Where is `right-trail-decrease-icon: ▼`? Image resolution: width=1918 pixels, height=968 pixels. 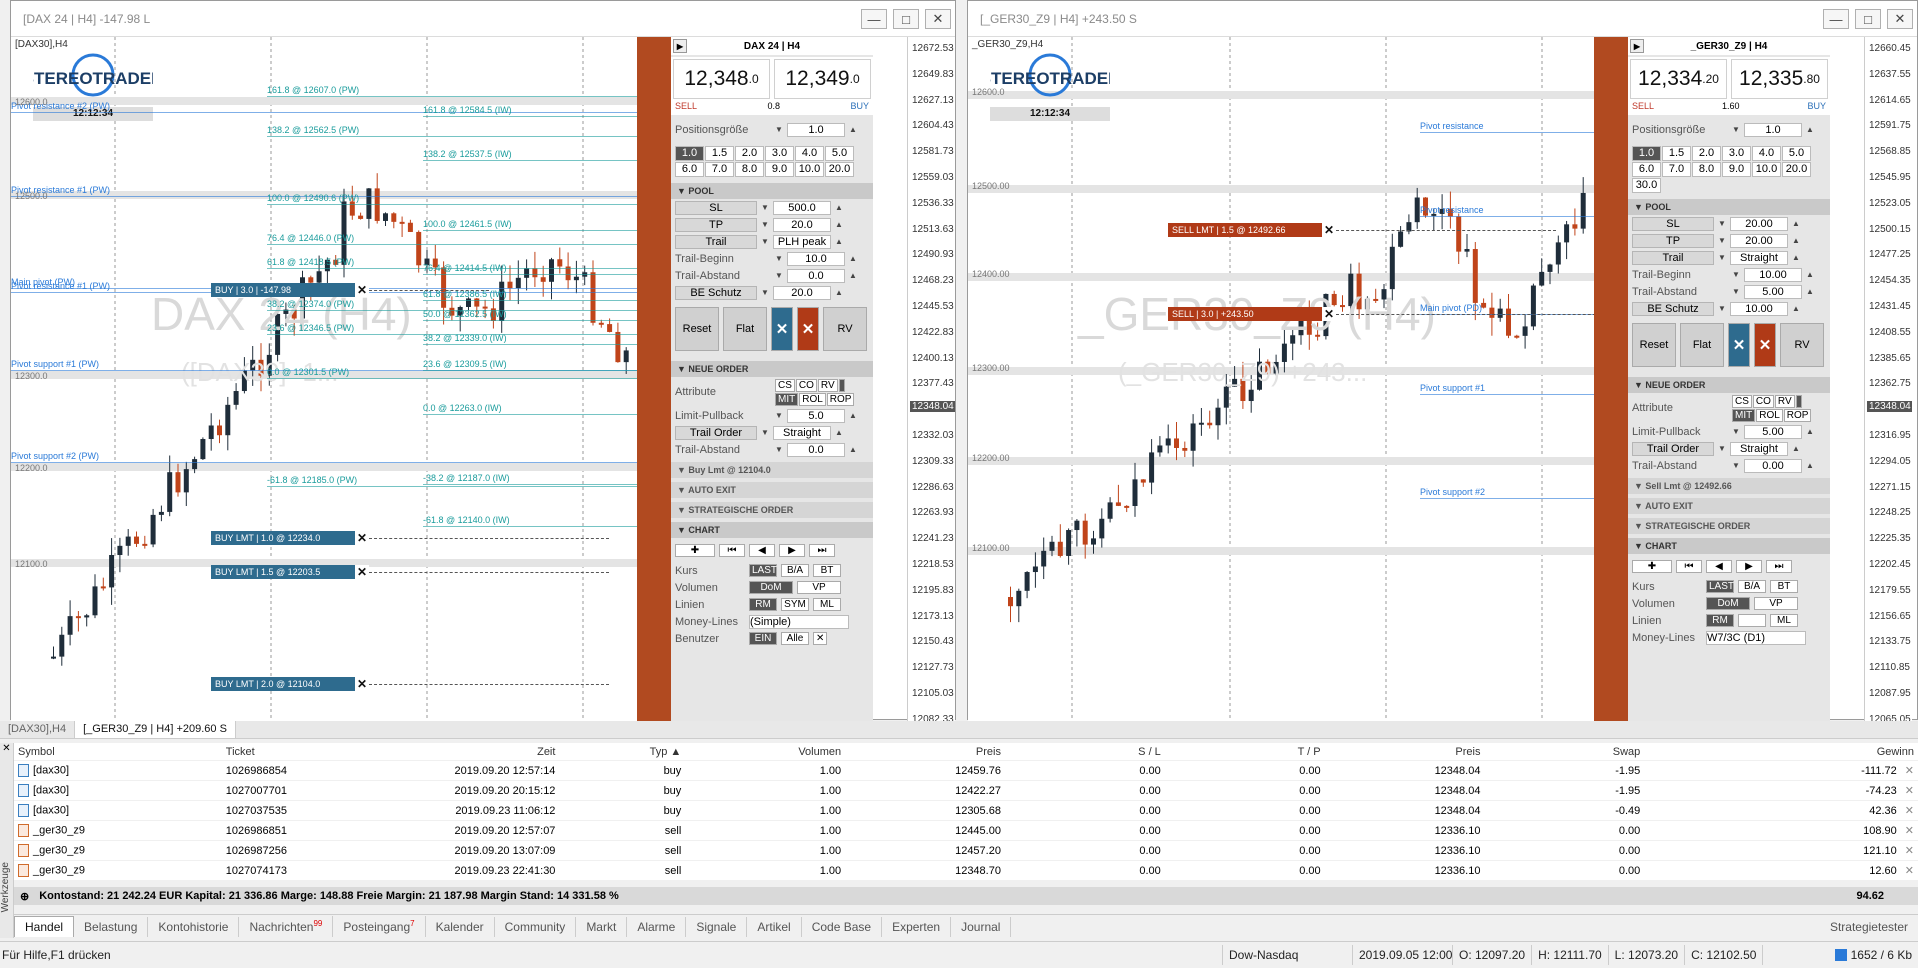
right-trail-decrease-icon: ▼ is located at coordinates (1722, 257).